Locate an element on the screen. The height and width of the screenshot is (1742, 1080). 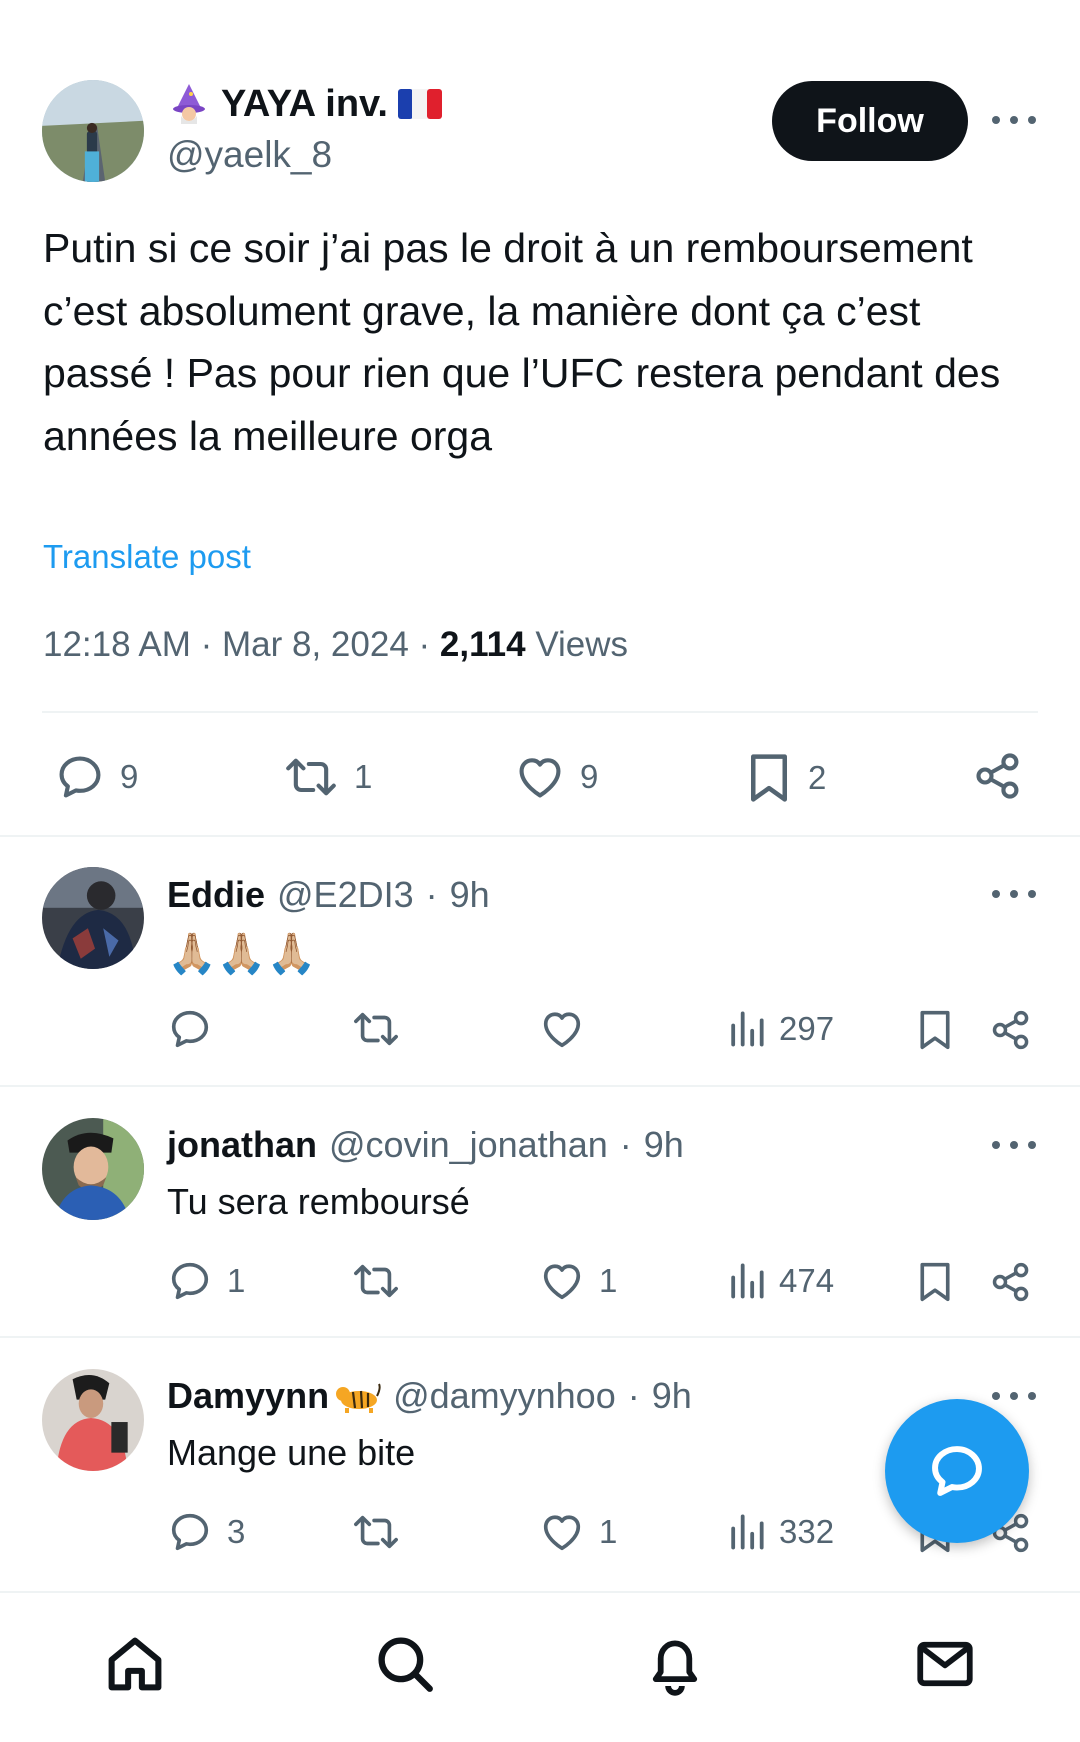
like-count: 9 is located at coordinates (589, 776).